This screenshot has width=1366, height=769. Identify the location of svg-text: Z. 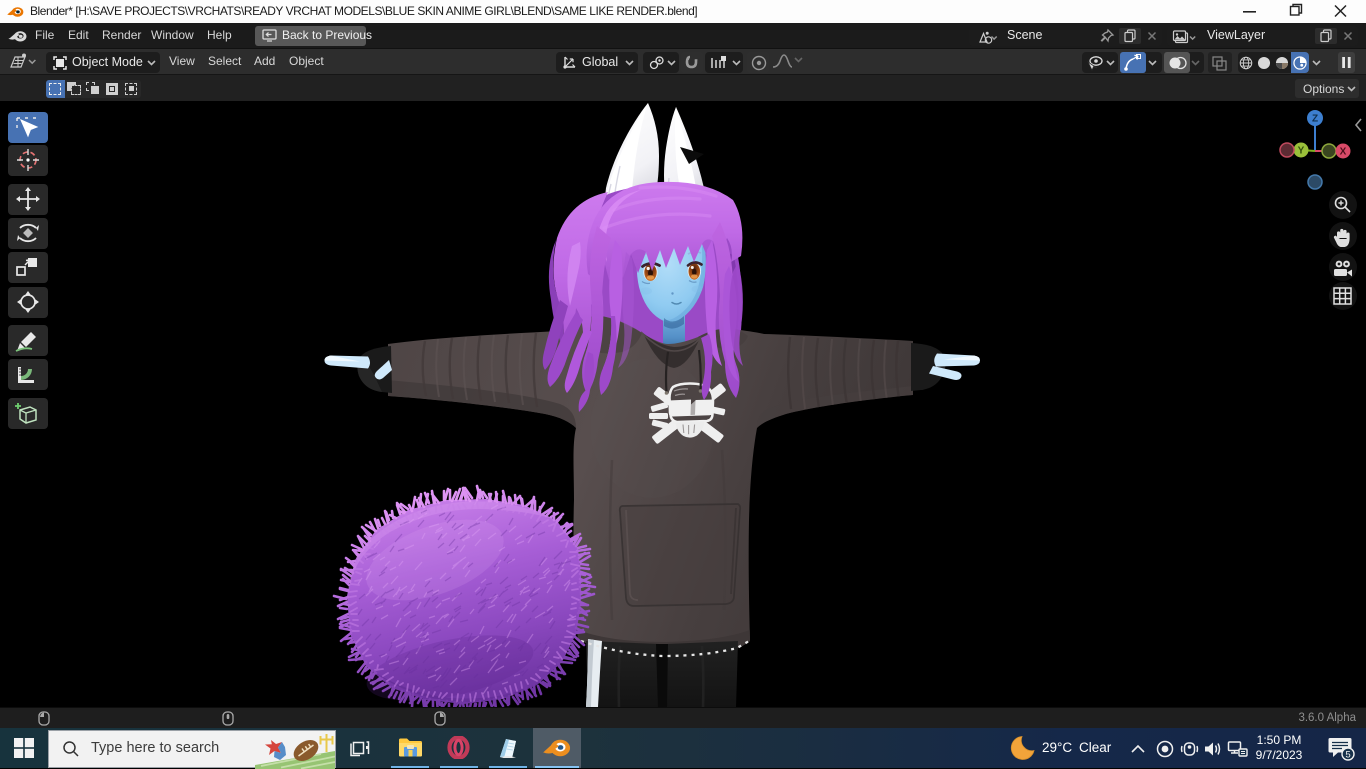
(1315, 119).